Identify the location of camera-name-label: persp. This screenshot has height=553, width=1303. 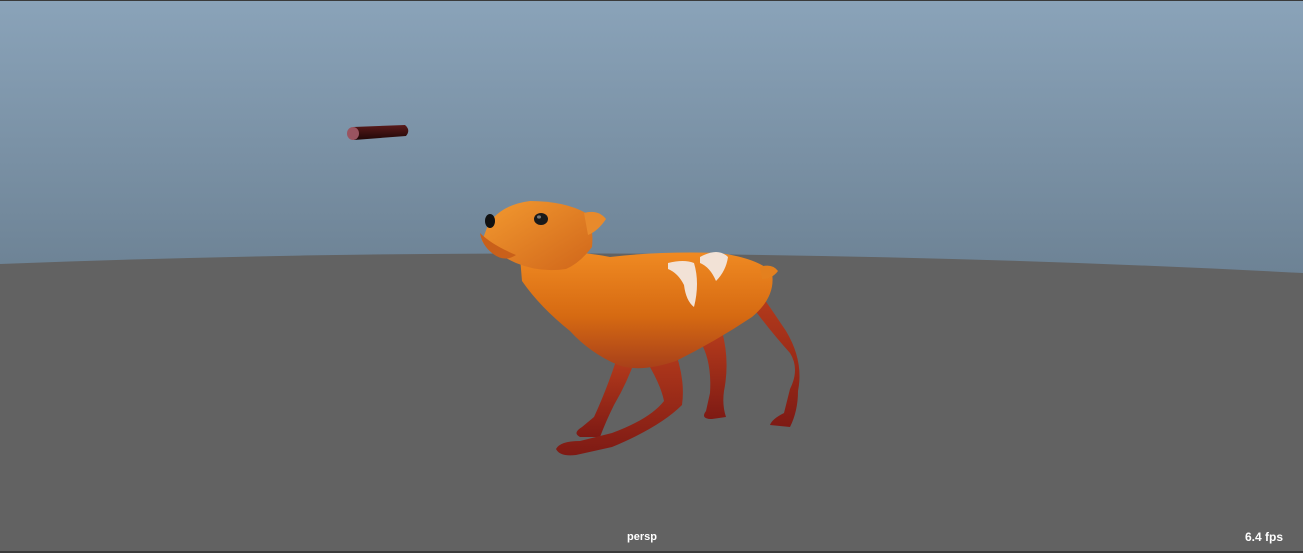
(642, 537).